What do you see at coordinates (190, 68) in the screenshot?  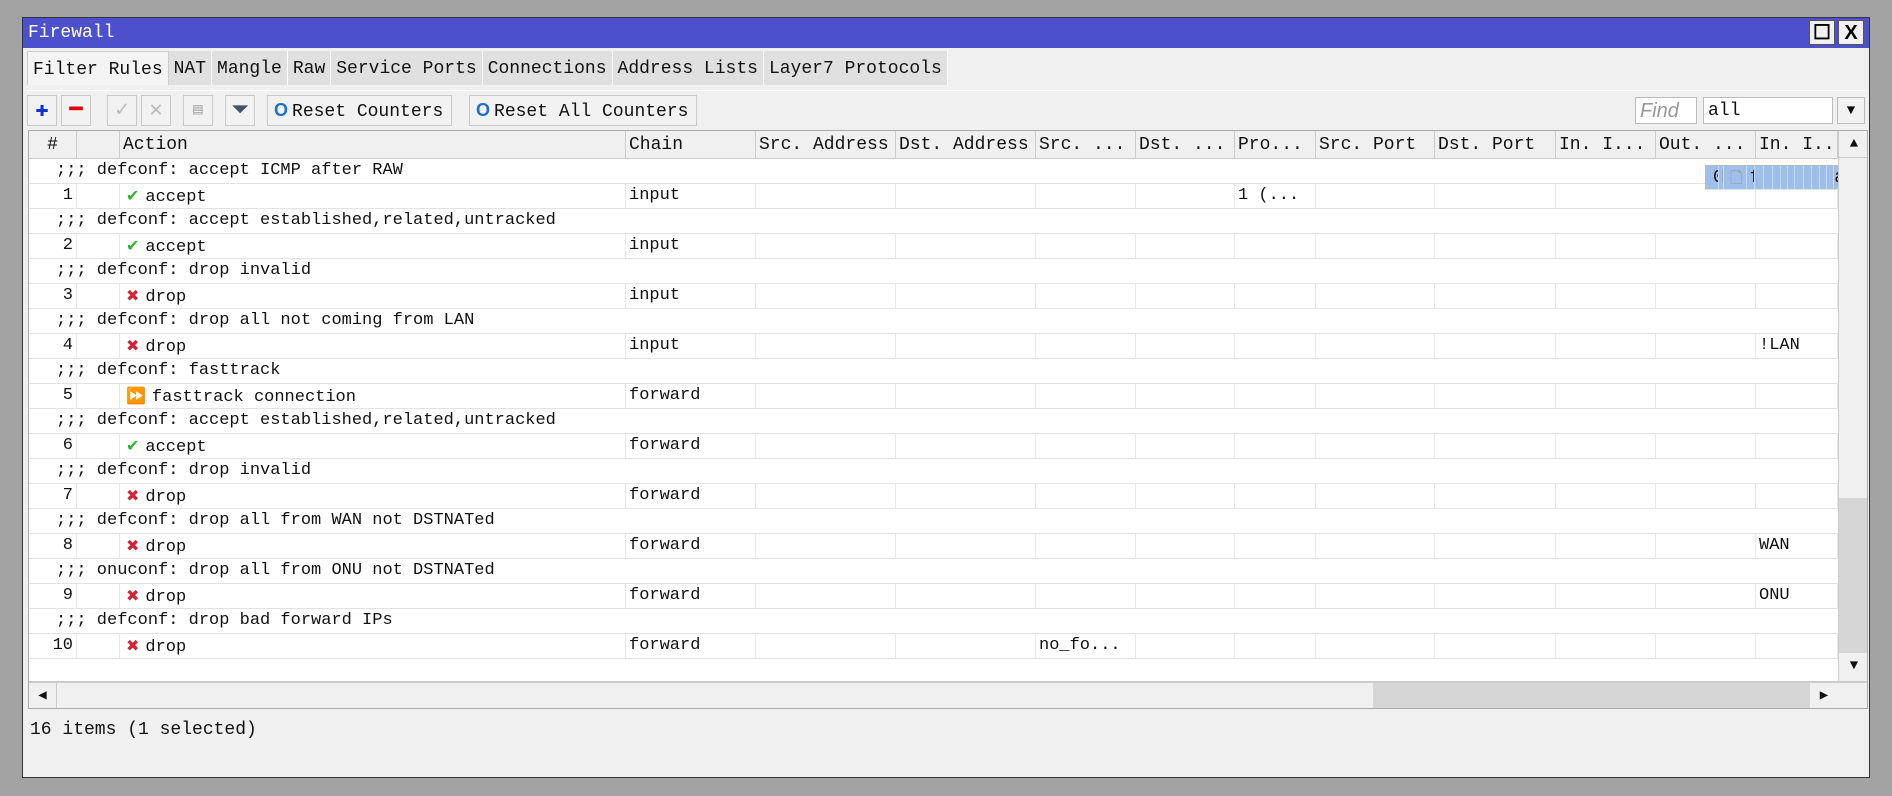 I see `tab-nat: NAT` at bounding box center [190, 68].